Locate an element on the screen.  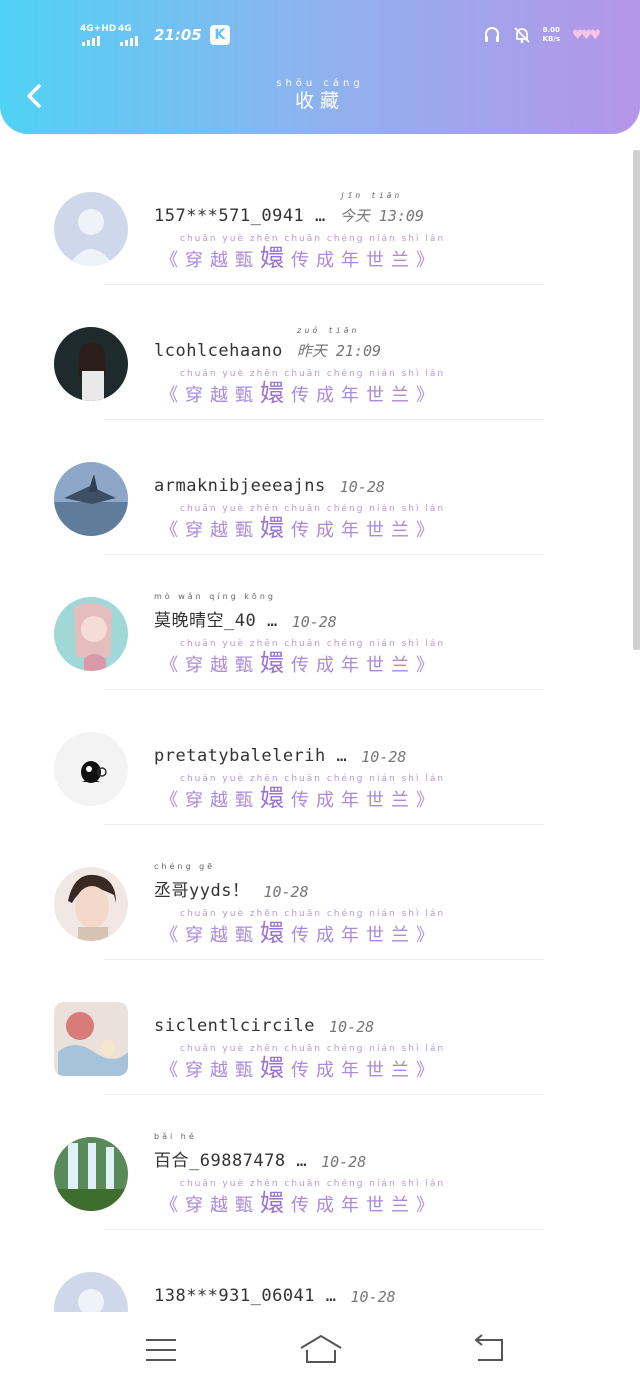
page-title: shōu cáng 收藏 is located at coordinates (320, 95).